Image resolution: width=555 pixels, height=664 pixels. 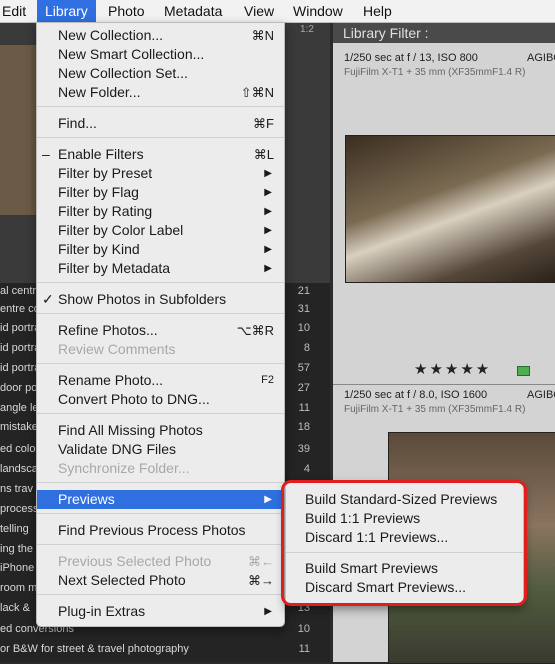 I want to click on cell2-brand: AGIBO, so click(x=541, y=395).